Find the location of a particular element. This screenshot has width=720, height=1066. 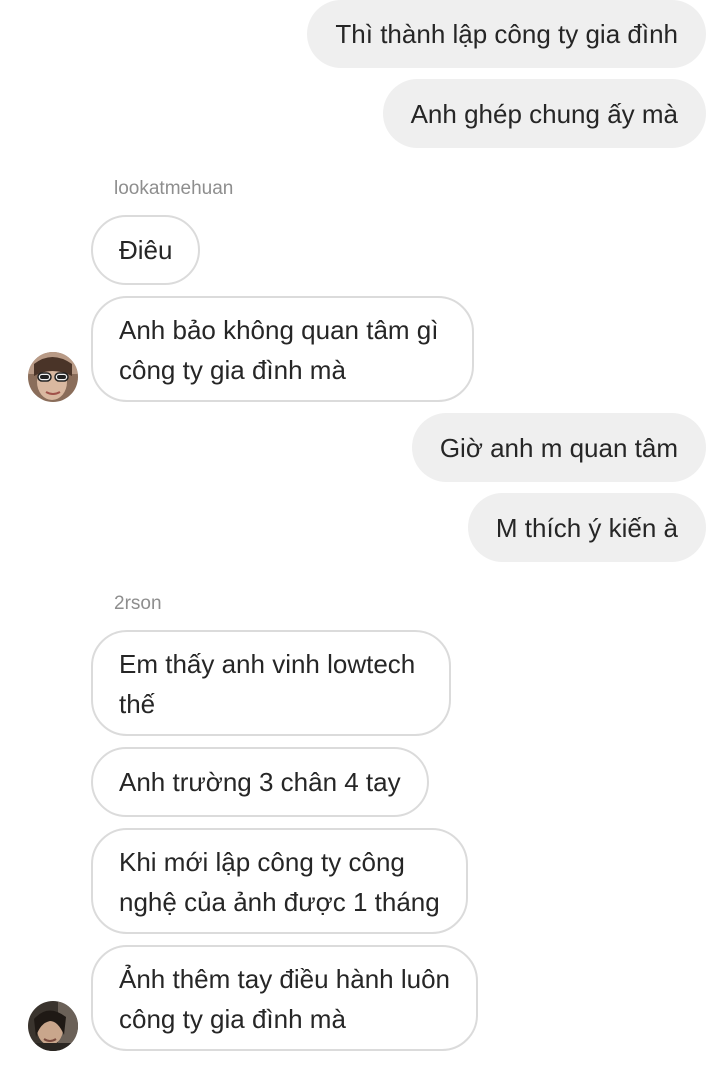

message-text-line: nghệ của ảnh được 1 tháng is located at coordinates (279, 902).